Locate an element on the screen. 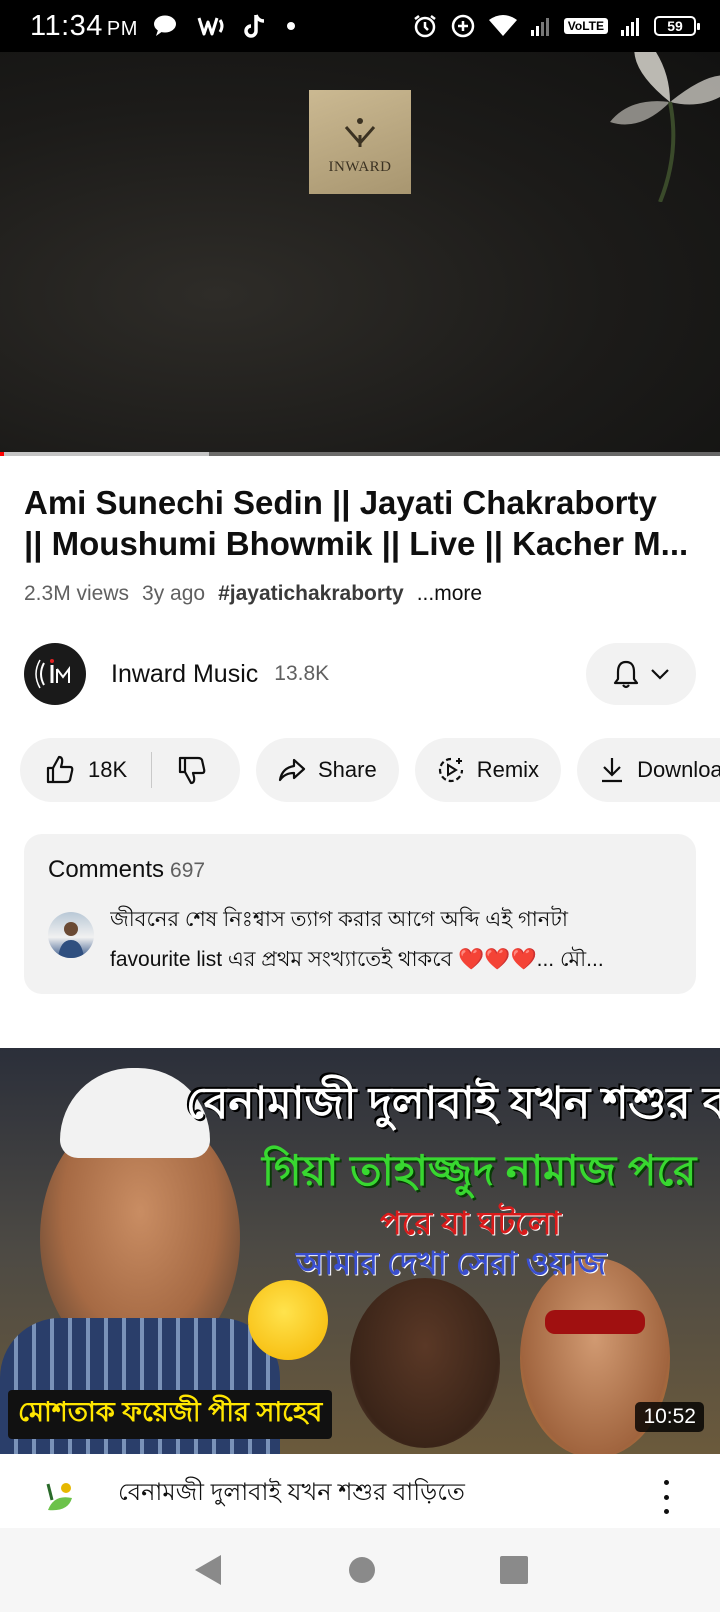  share-label: Share is located at coordinates (347, 769).